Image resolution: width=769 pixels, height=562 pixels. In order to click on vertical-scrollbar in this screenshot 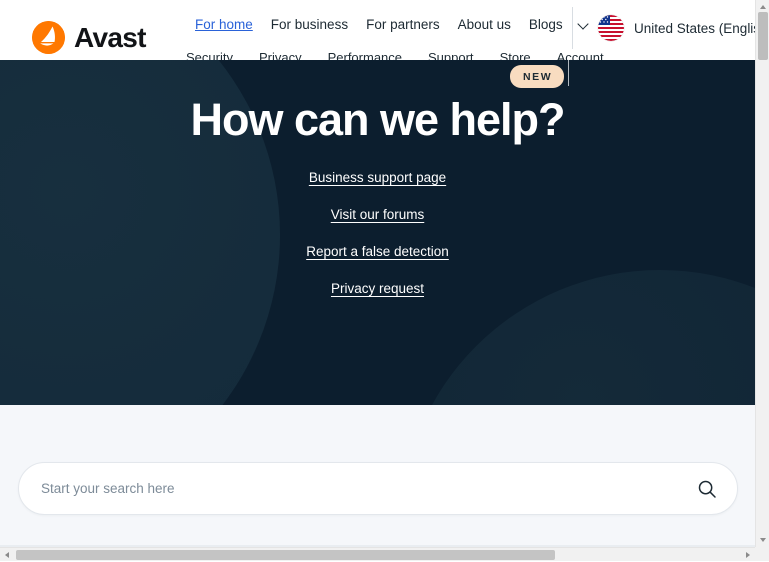, I will do `click(762, 273)`.